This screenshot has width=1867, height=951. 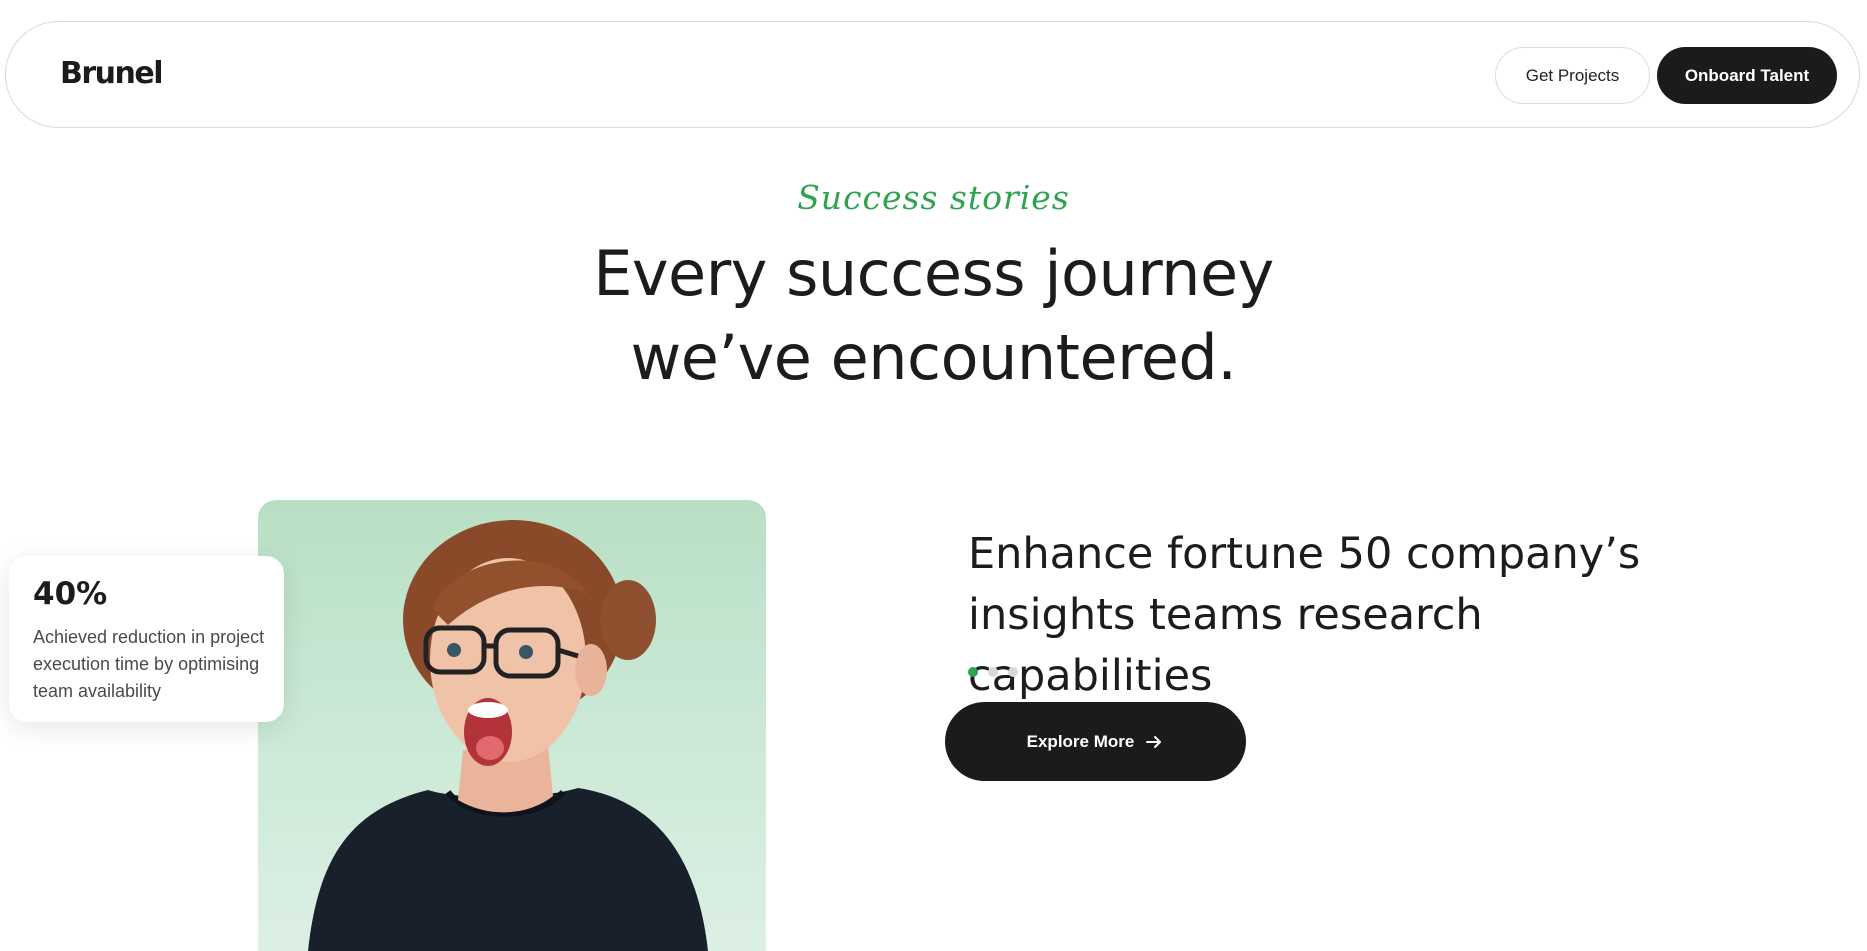 What do you see at coordinates (933, 357) in the screenshot?
I see `section-title-line-2: we’ve encountered.` at bounding box center [933, 357].